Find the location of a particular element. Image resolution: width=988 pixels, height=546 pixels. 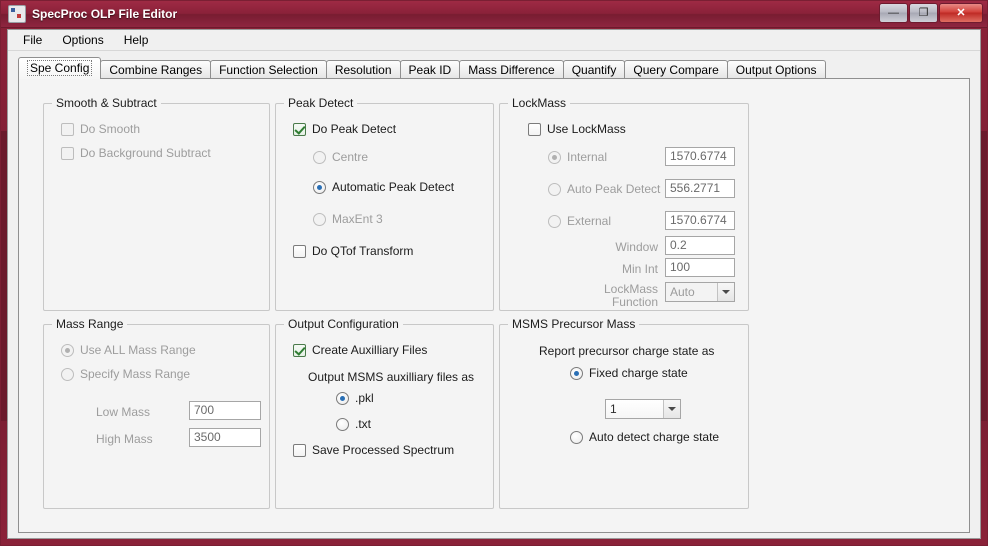

automatic-peak-detect-label: Automatic Peak Detect is located at coordinates (393, 187).